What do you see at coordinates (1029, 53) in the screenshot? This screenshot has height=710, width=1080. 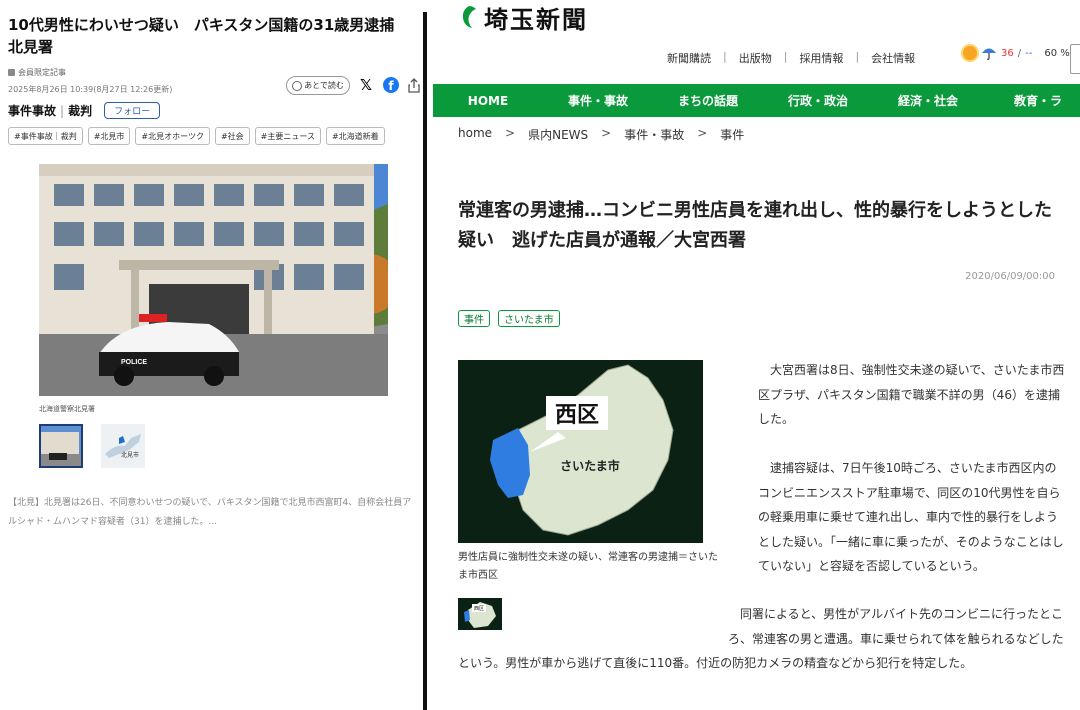 I see `temp-low: --` at bounding box center [1029, 53].